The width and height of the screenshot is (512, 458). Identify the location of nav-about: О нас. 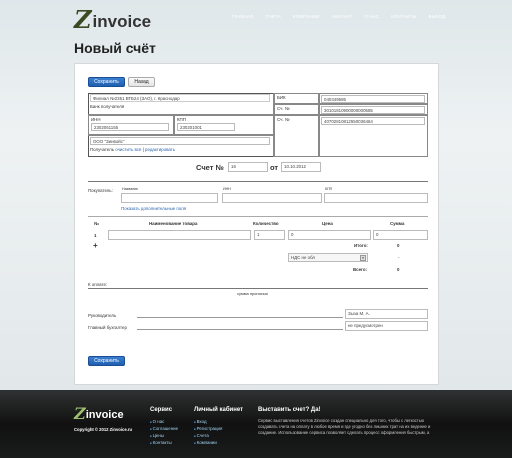
(371, 16).